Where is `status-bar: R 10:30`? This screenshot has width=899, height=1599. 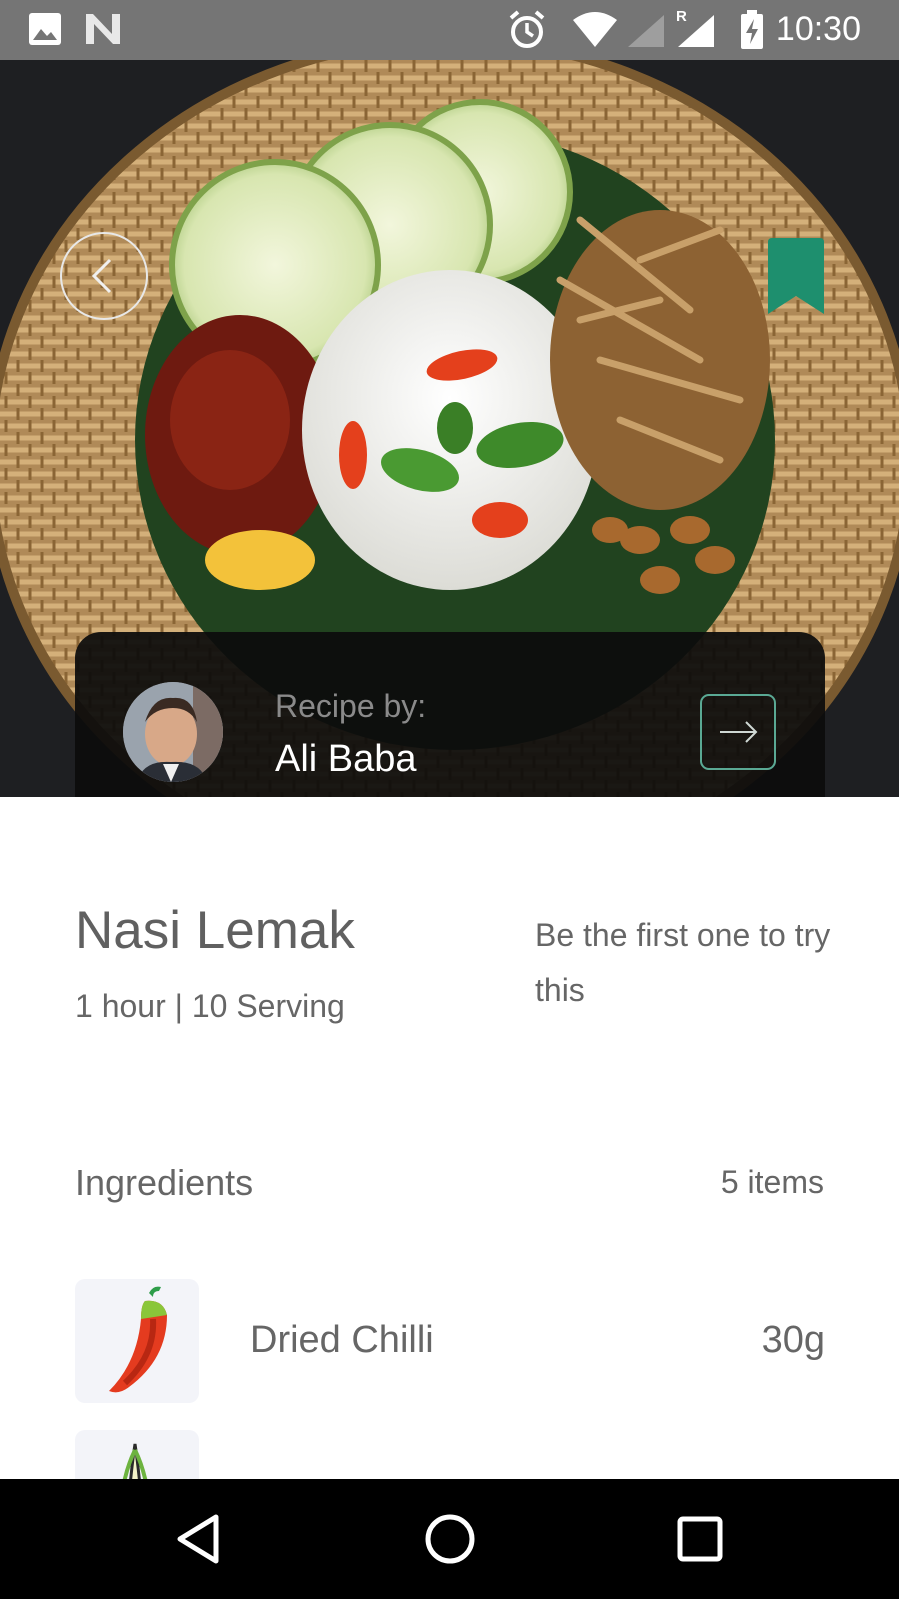
status-bar: R 10:30 is located at coordinates (449, 30).